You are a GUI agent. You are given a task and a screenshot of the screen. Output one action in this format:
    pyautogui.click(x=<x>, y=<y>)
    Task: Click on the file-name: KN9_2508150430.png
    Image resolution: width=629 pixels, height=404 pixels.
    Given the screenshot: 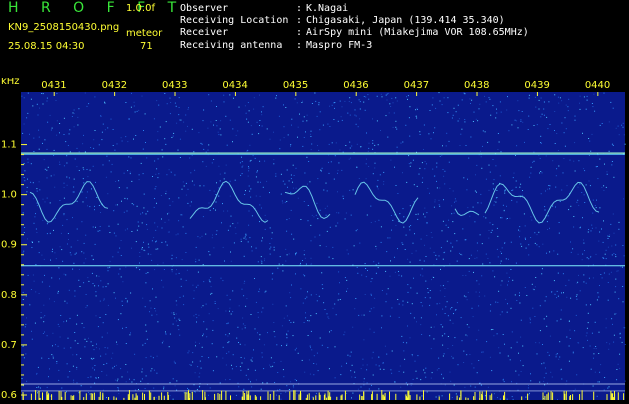 What is the action you would take?
    pyautogui.click(x=64, y=27)
    